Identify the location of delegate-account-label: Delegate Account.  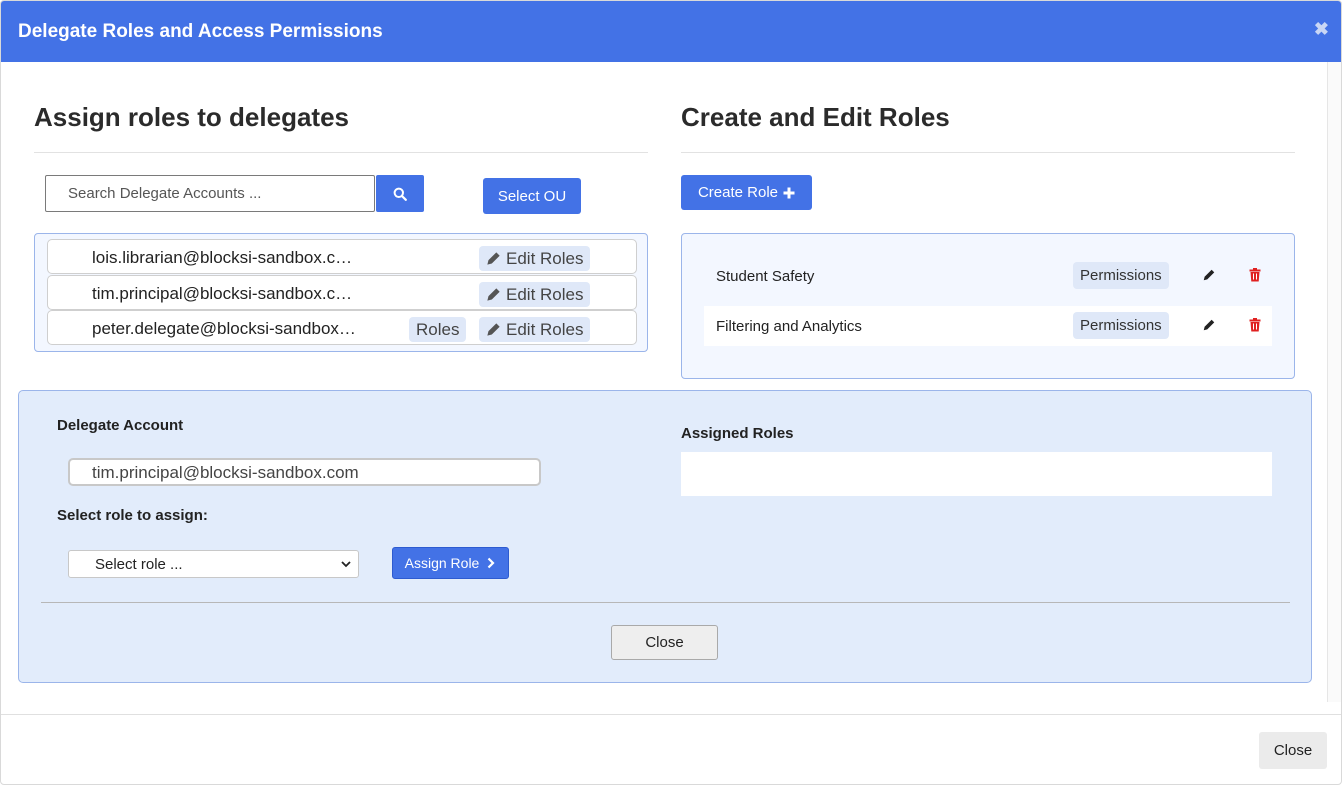
(120, 425).